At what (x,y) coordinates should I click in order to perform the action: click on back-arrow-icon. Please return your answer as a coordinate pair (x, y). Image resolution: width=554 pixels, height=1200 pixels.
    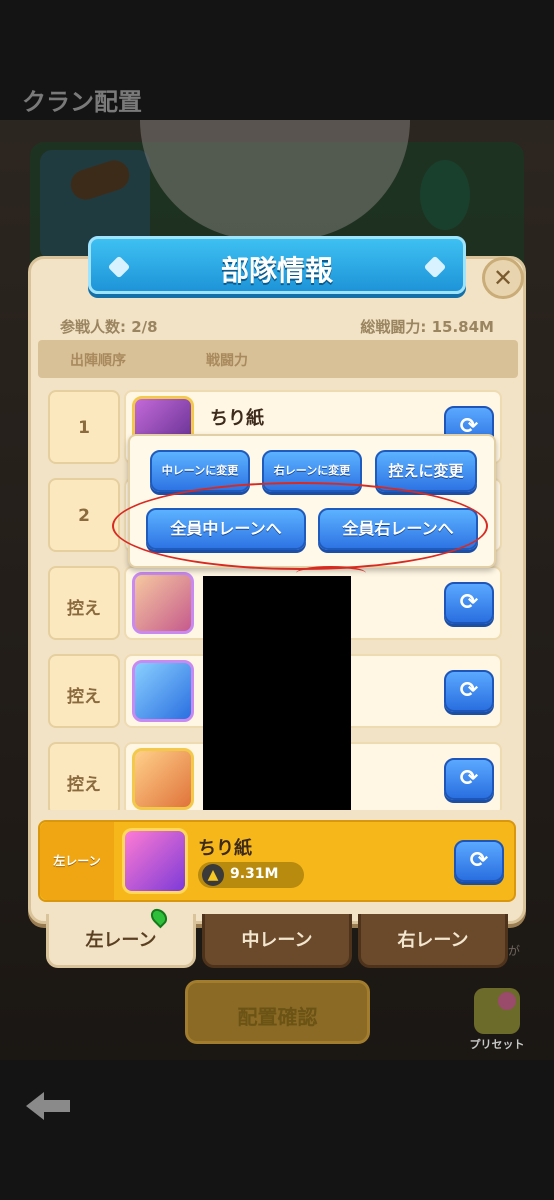
    Looking at the image, I should click on (48, 1106).